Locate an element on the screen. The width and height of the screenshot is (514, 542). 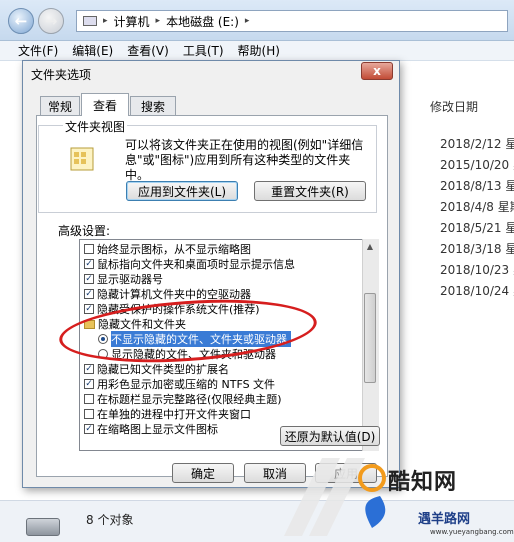
back-button: ← is located at coordinates (21, 21).